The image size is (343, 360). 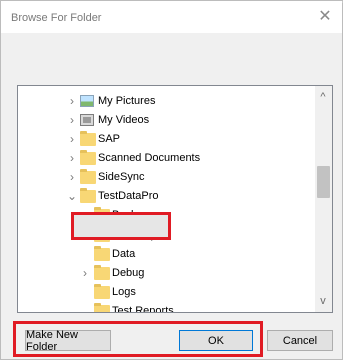 I want to click on tree-row-test-reports: Test Reports, so click(x=166, y=307).